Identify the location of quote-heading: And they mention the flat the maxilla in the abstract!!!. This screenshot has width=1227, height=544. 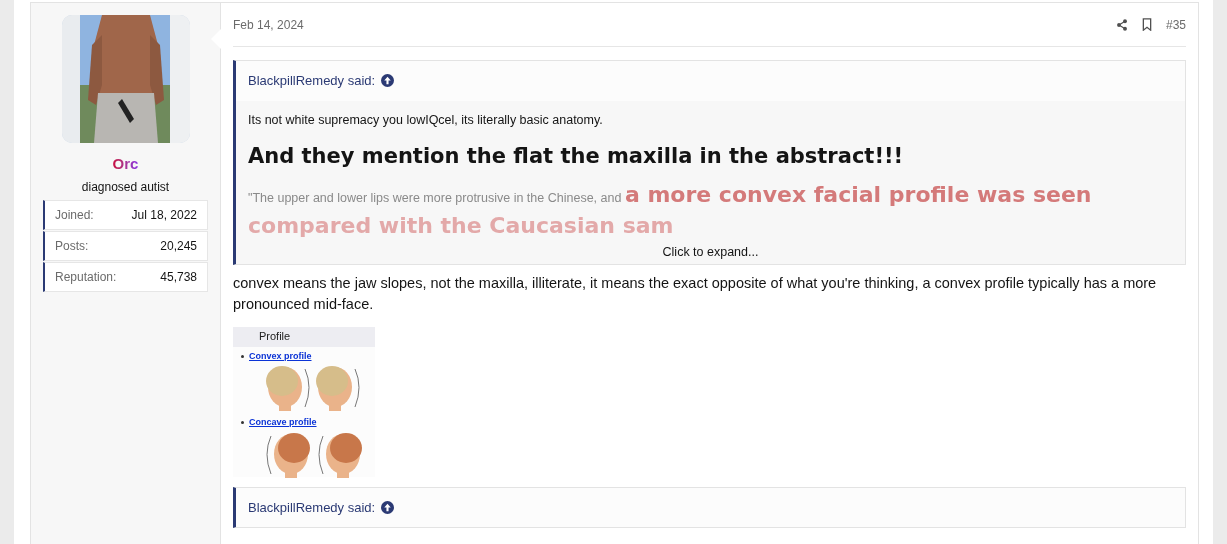
(576, 157).